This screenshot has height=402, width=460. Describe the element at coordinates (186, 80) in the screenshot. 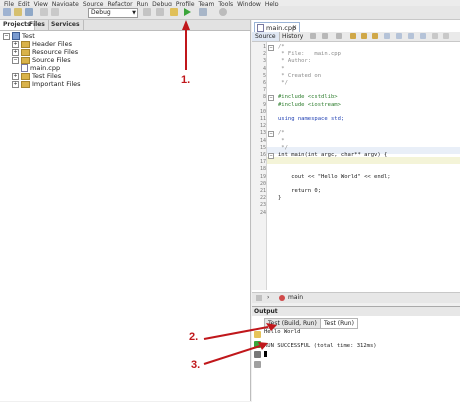

I see `annotation-1: 1.` at that location.